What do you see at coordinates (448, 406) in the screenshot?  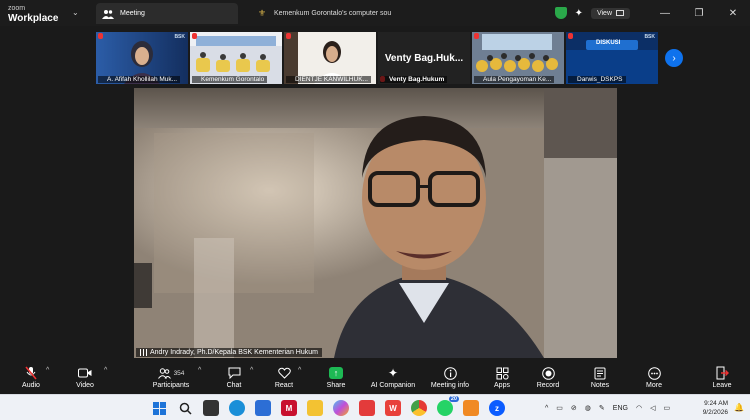 I see `whatsapp-icon: 20` at bounding box center [448, 406].